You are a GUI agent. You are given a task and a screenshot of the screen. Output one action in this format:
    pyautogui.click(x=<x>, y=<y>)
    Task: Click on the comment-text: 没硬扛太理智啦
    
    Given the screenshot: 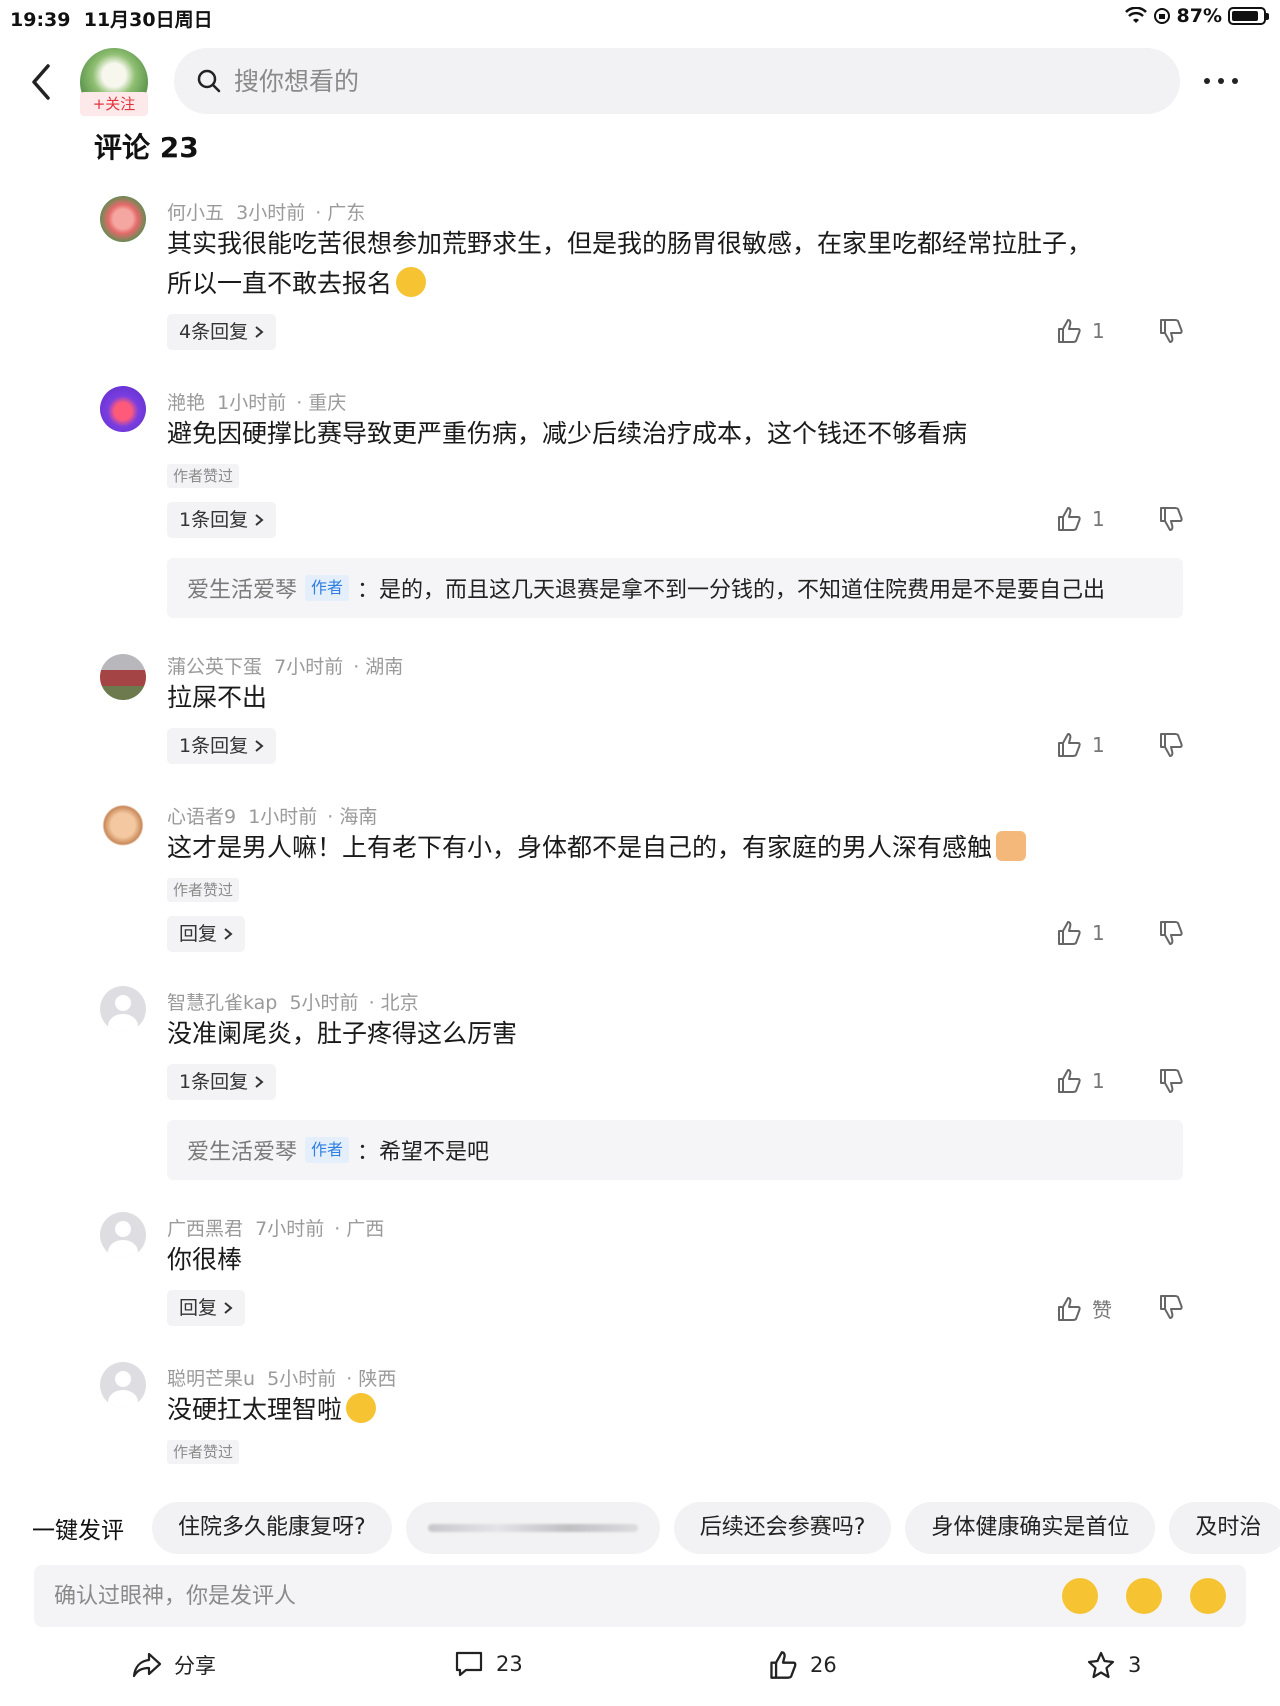 What is the action you would take?
    pyautogui.click(x=667, y=1410)
    